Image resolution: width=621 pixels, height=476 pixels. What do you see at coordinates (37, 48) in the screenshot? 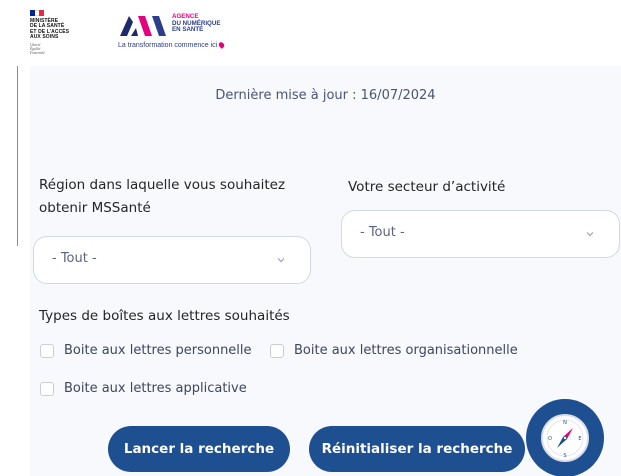
I see `republic-motto: Liberté Égalité Fraternité` at bounding box center [37, 48].